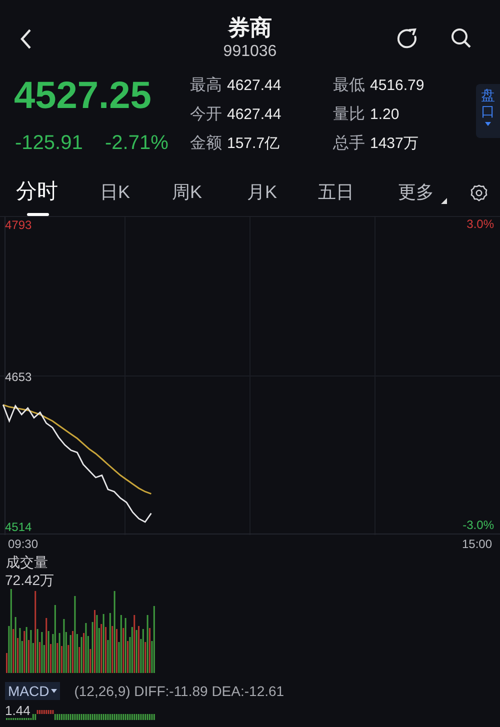  Describe the element at coordinates (49, 143) in the screenshot. I see `price-change: -125.91` at that location.